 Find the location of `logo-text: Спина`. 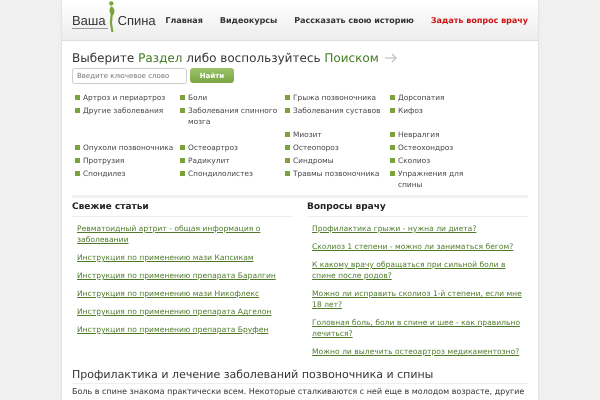

logo-text: Спина is located at coordinates (137, 20).